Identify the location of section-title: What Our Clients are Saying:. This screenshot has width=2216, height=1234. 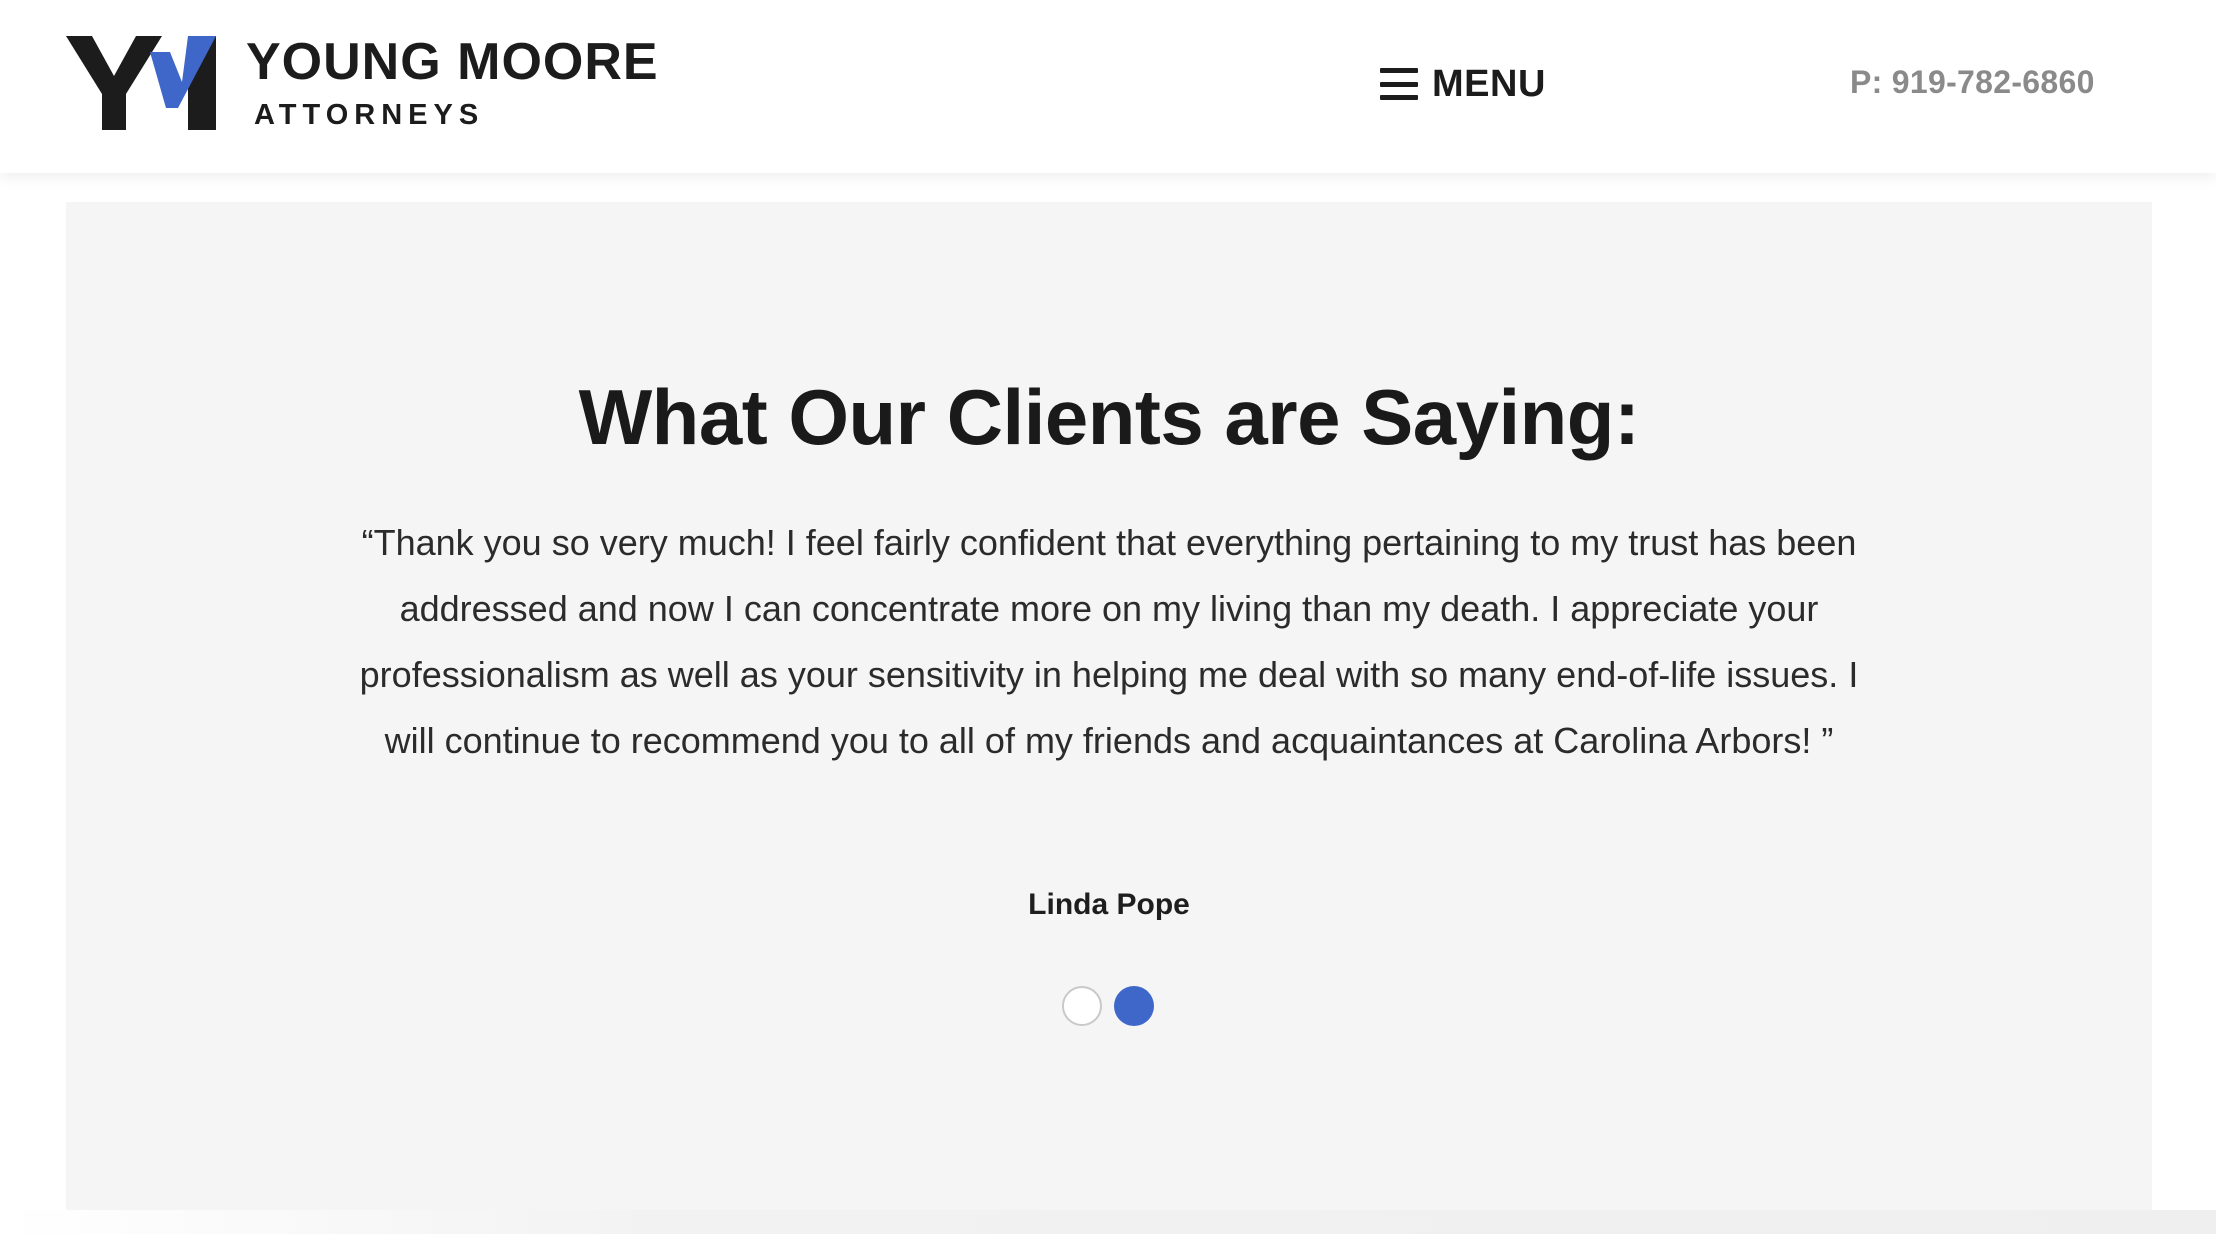
(1109, 417).